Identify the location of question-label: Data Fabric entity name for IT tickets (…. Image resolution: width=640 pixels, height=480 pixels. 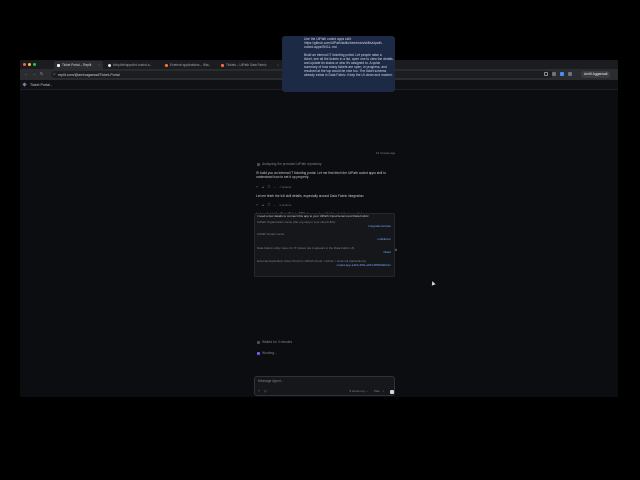
(306, 248).